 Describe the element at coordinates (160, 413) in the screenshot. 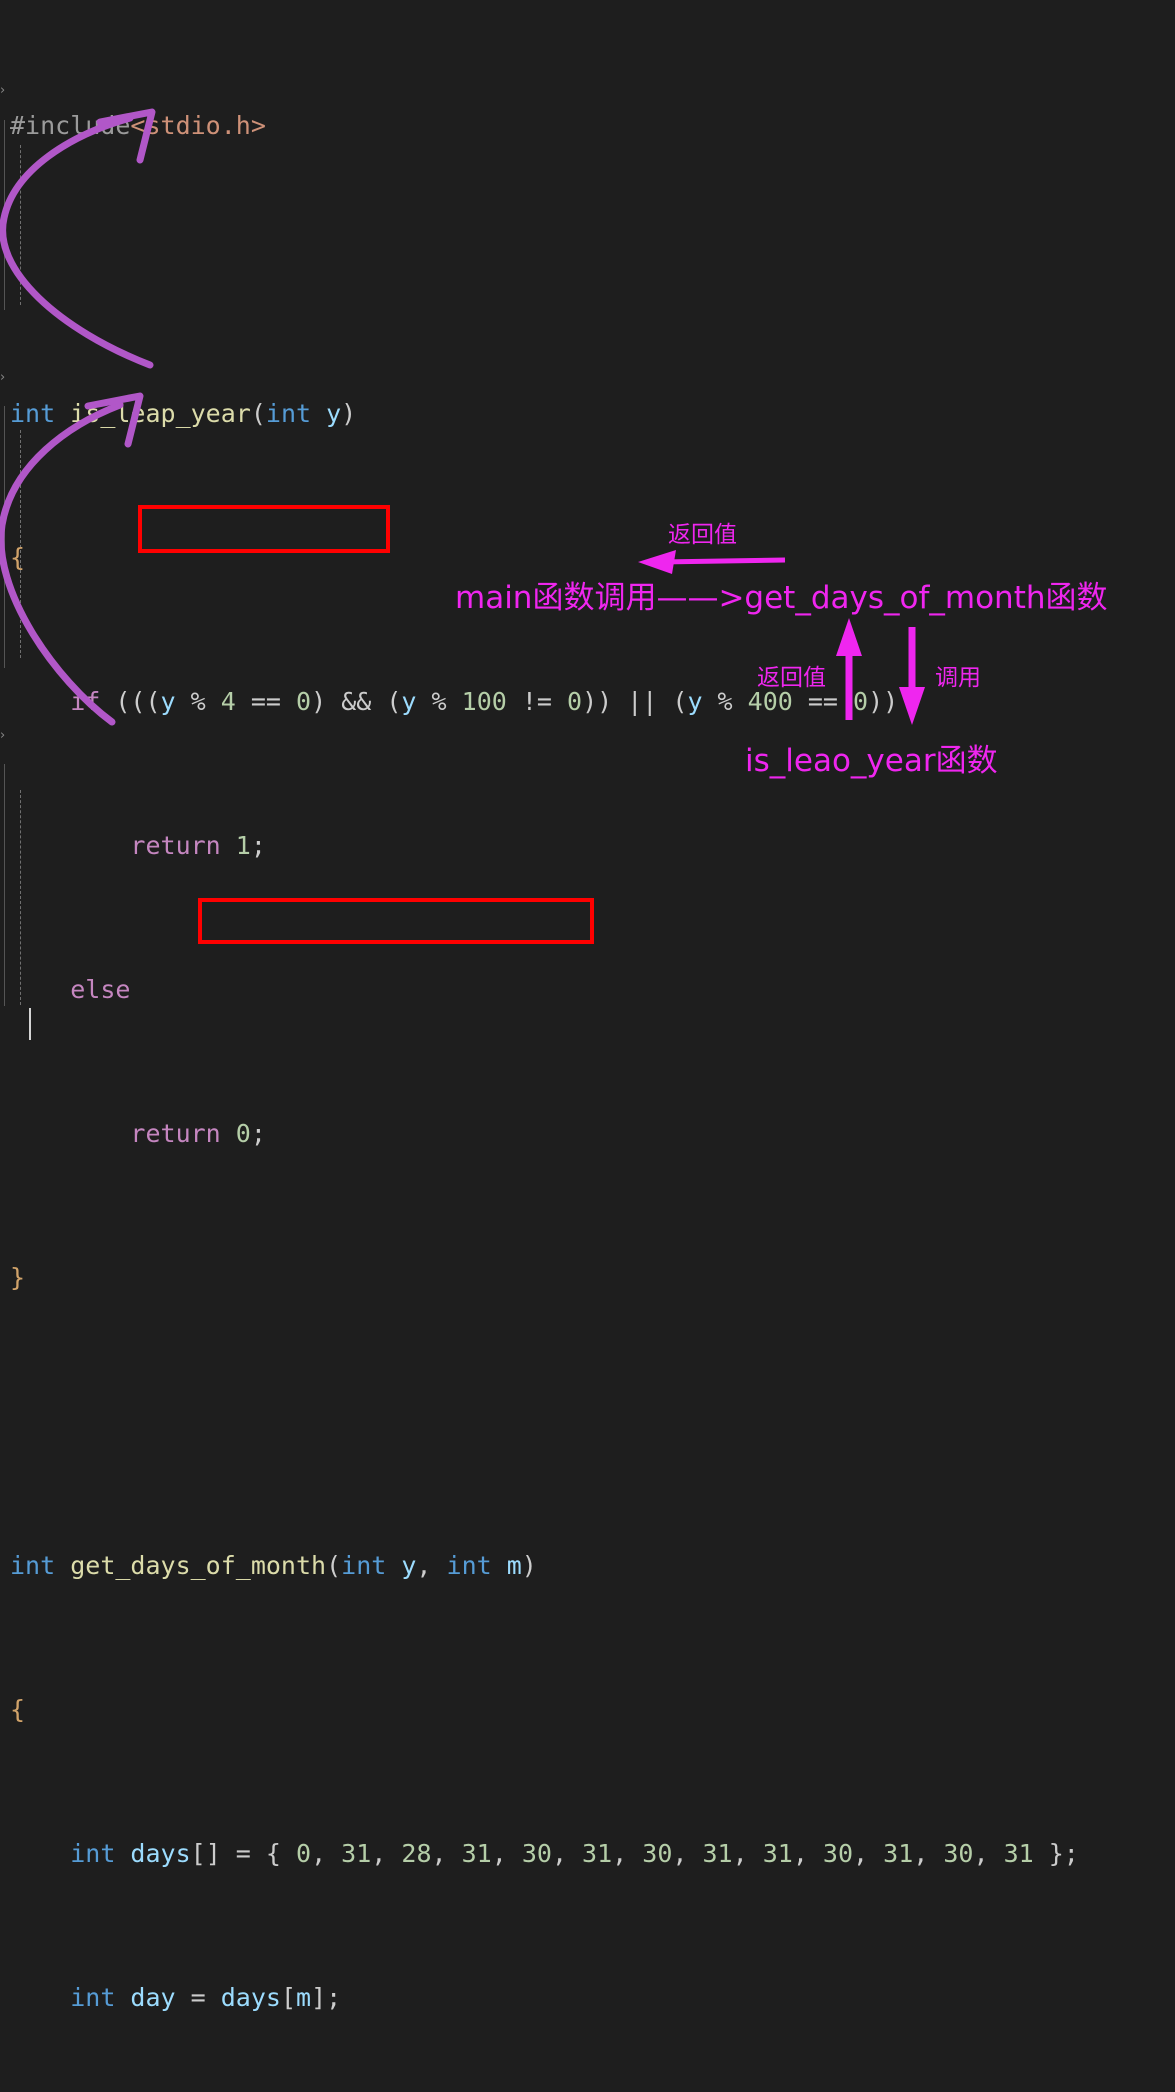

I see `token-function-is-leap-year: is_leap_year` at that location.